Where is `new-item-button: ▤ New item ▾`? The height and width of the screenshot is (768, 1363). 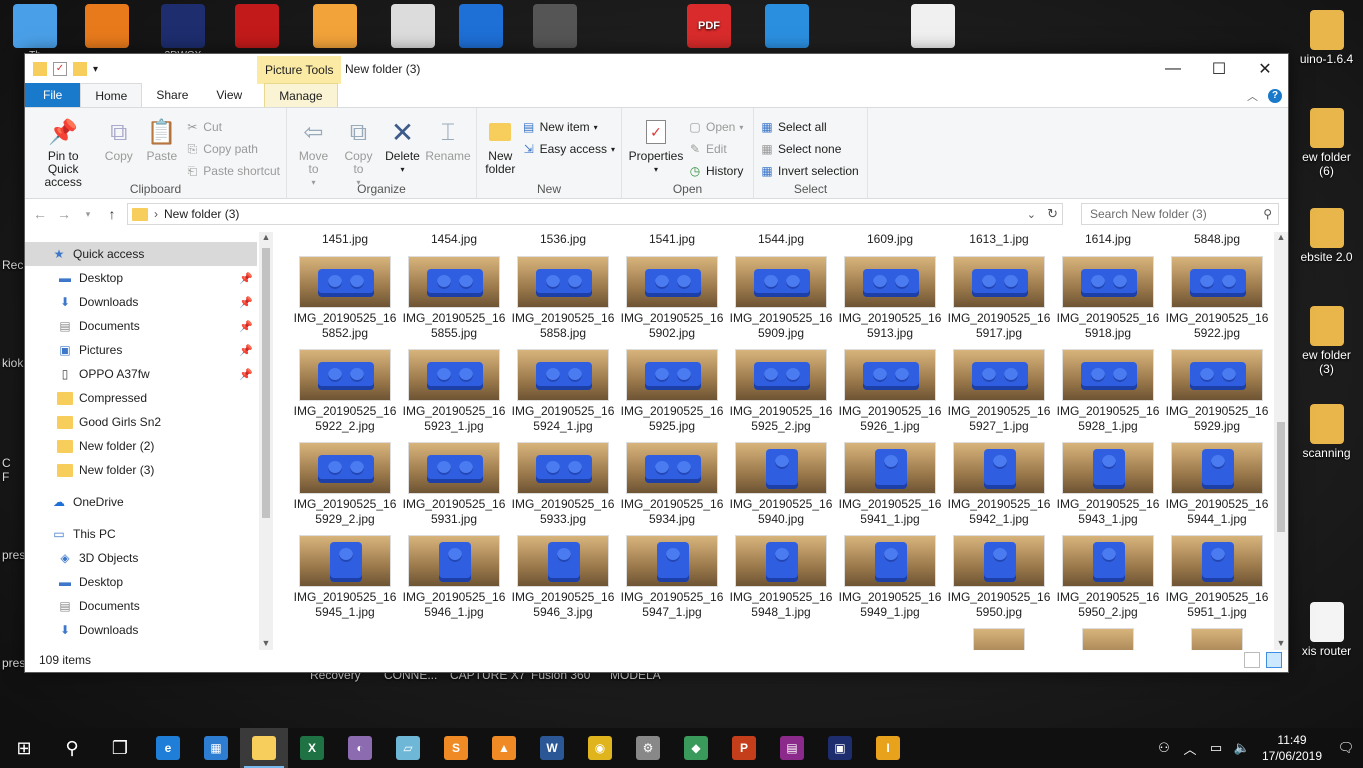
new-item-button: ▤ New item ▾ is located at coordinates (568, 127).